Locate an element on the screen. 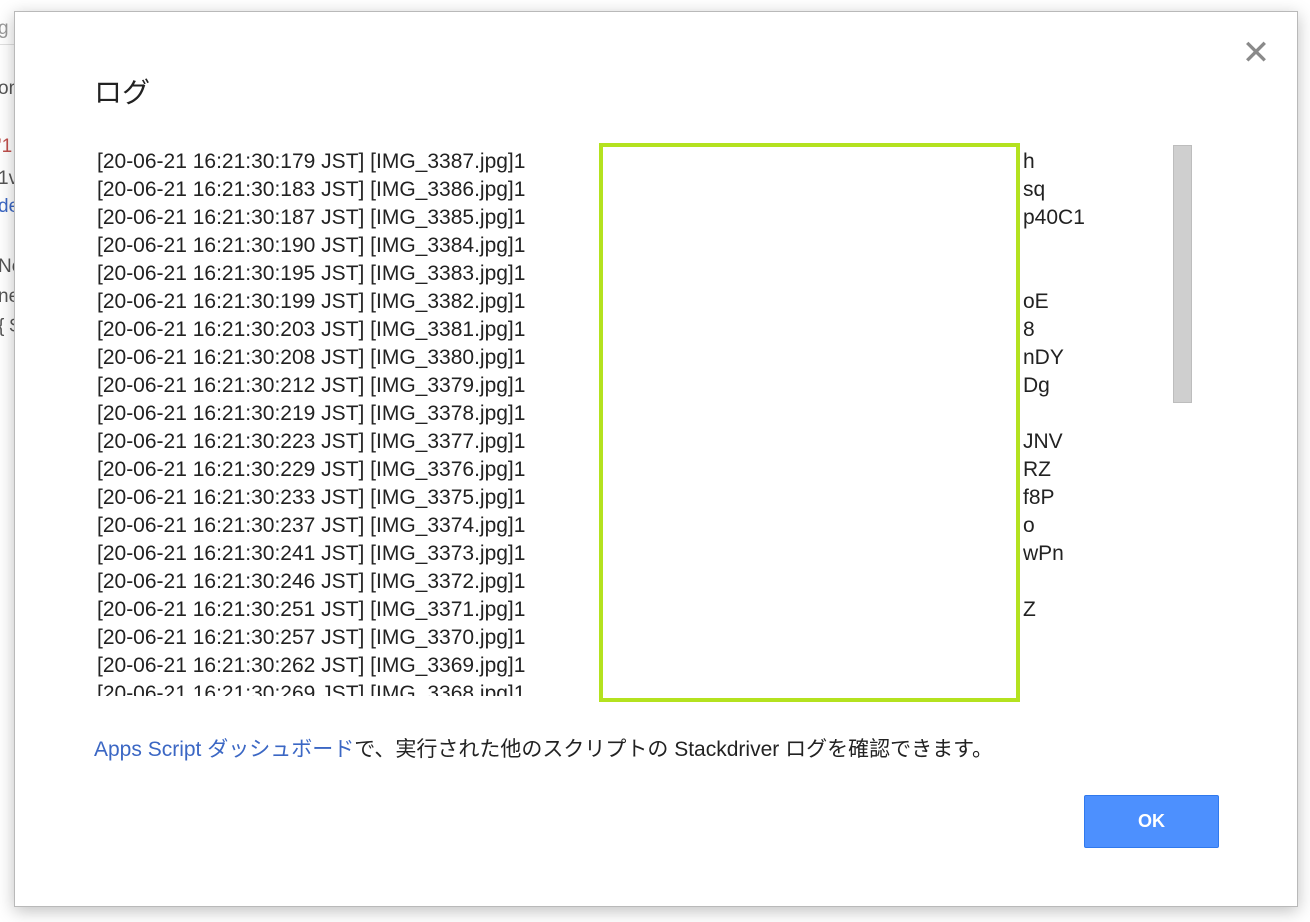 Image resolution: width=1310 pixels, height=922 pixels. dialog-title: ログ is located at coordinates (122, 92).